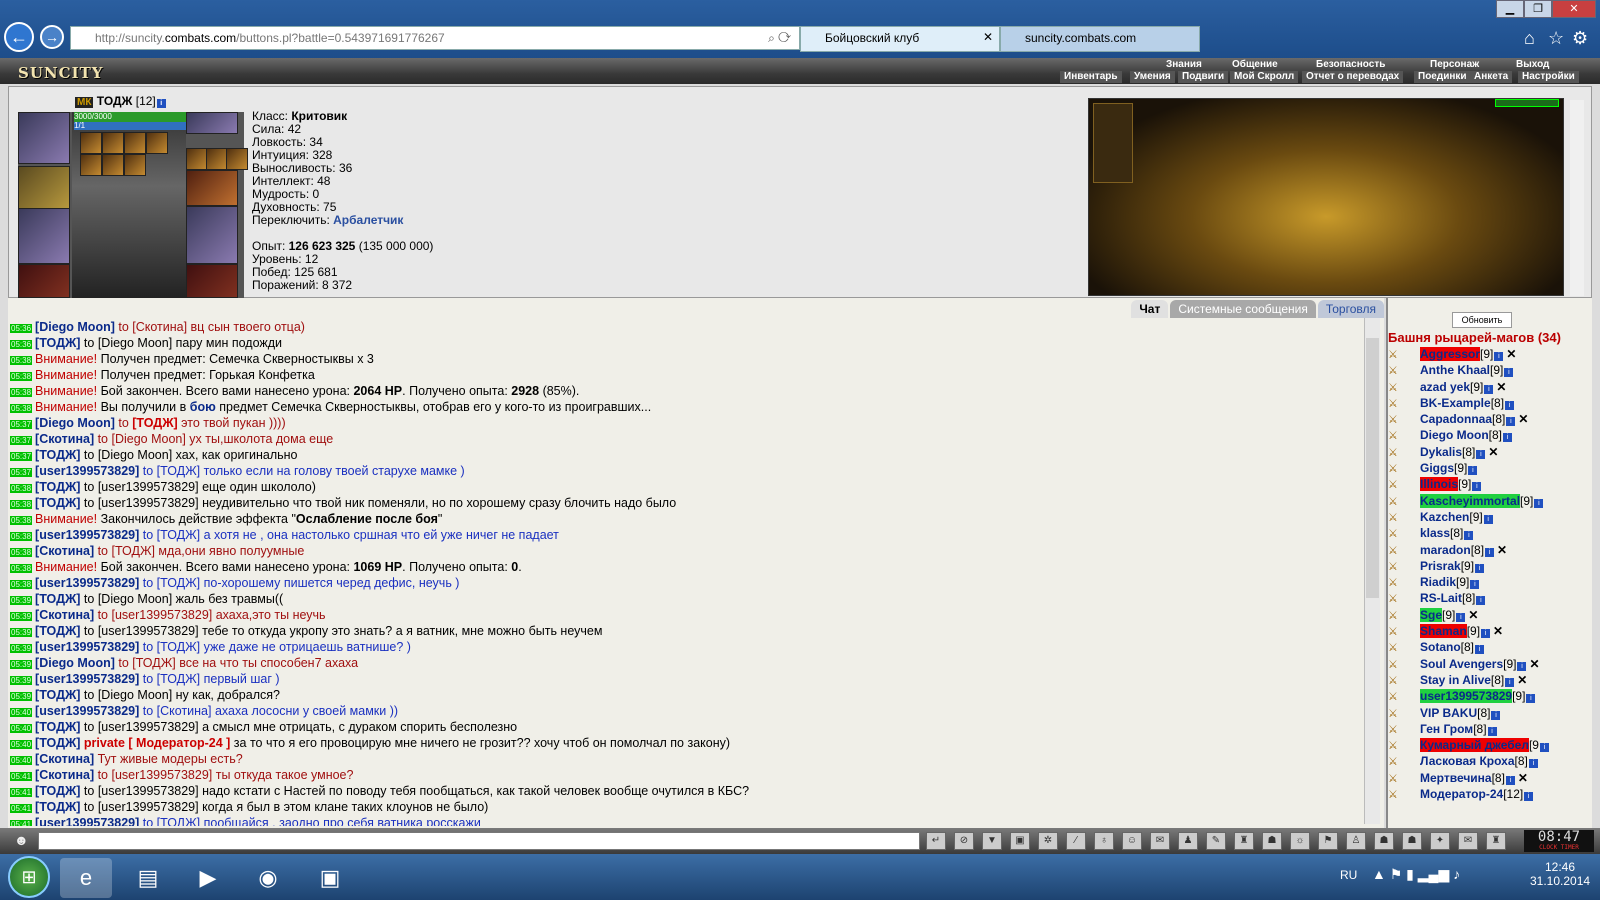  What do you see at coordinates (1132, 841) in the screenshot?
I see `toolbar-button-8: ☺` at bounding box center [1132, 841].